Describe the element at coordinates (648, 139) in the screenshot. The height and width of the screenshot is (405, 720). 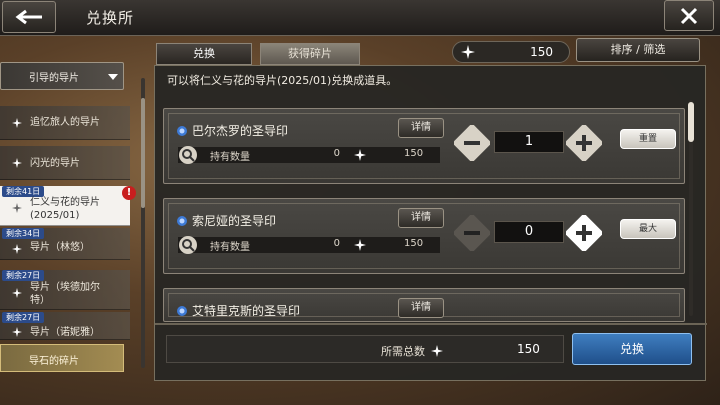
I see `reset-button: 重置` at that location.